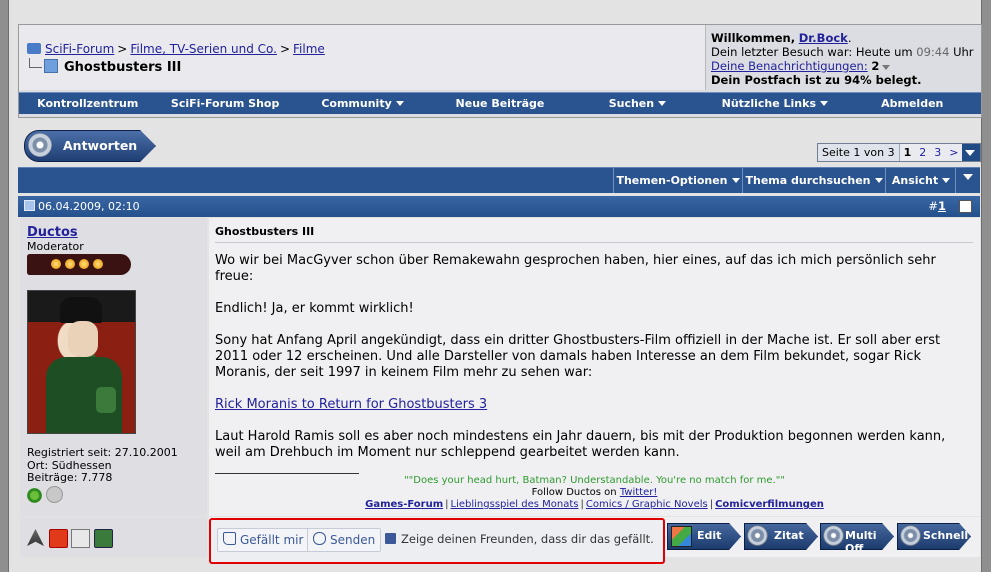  Describe the element at coordinates (103, 538) in the screenshot. I see `private-message-icon` at that location.